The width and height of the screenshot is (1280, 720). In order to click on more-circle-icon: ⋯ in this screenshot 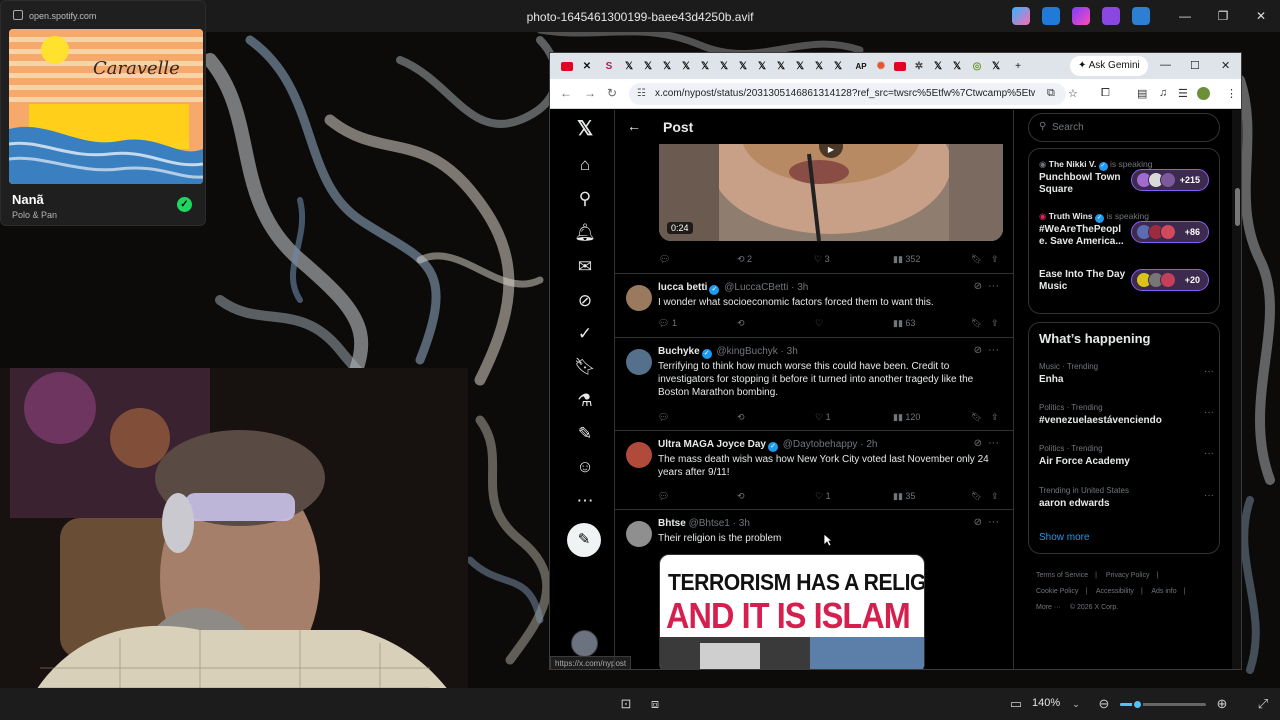, I will do `click(585, 501)`.